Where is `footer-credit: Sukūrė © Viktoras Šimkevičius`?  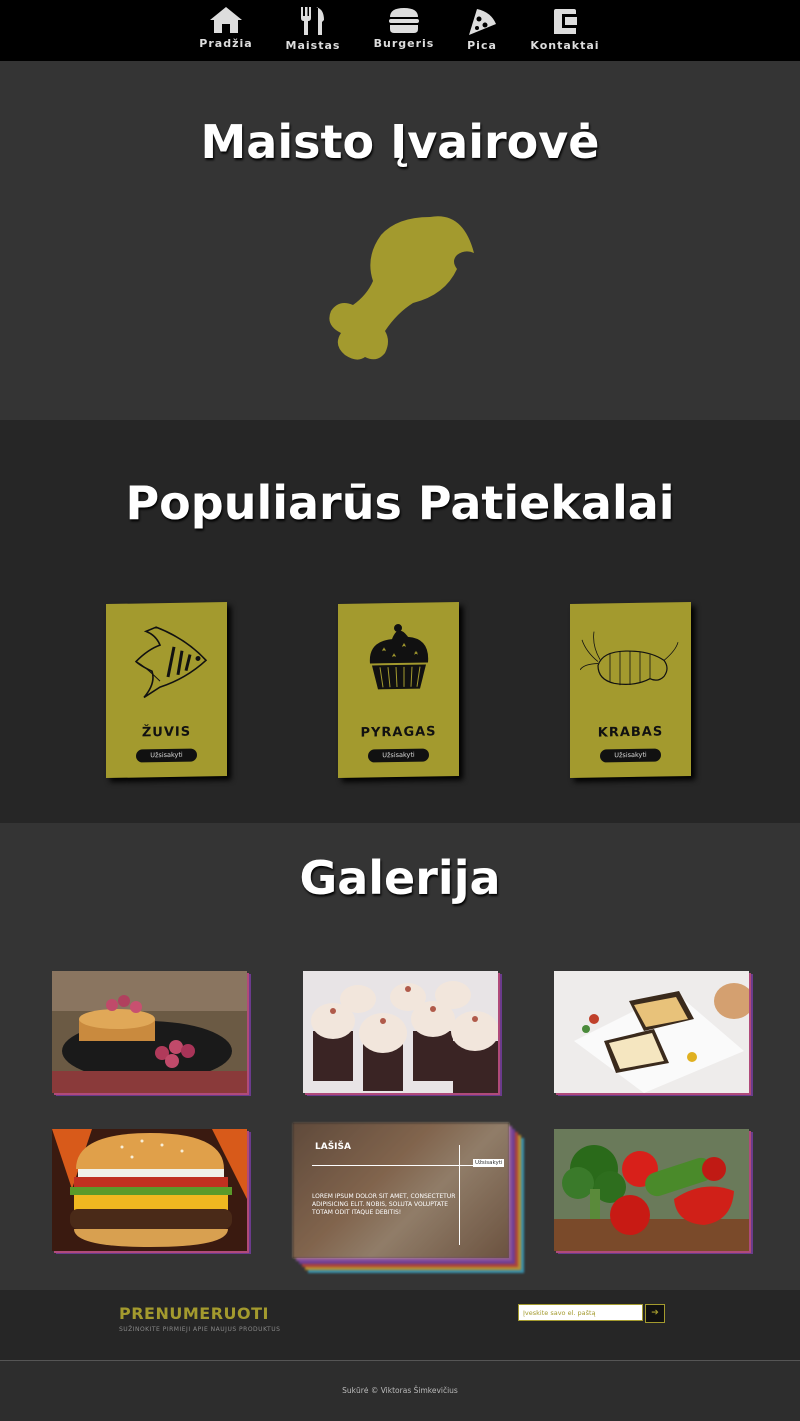
footer-credit: Sukūrė © Viktoras Šimkevičius is located at coordinates (400, 1390).